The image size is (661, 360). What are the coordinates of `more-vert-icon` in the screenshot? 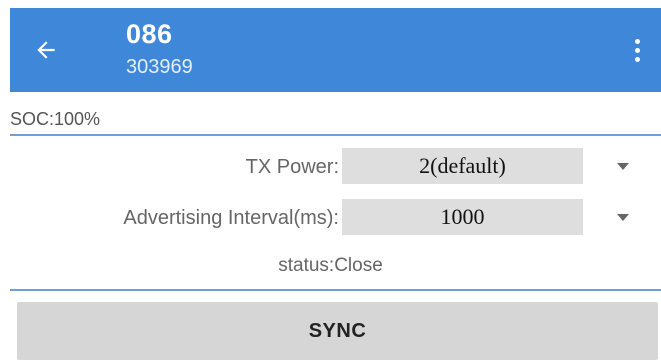 It's located at (637, 50).